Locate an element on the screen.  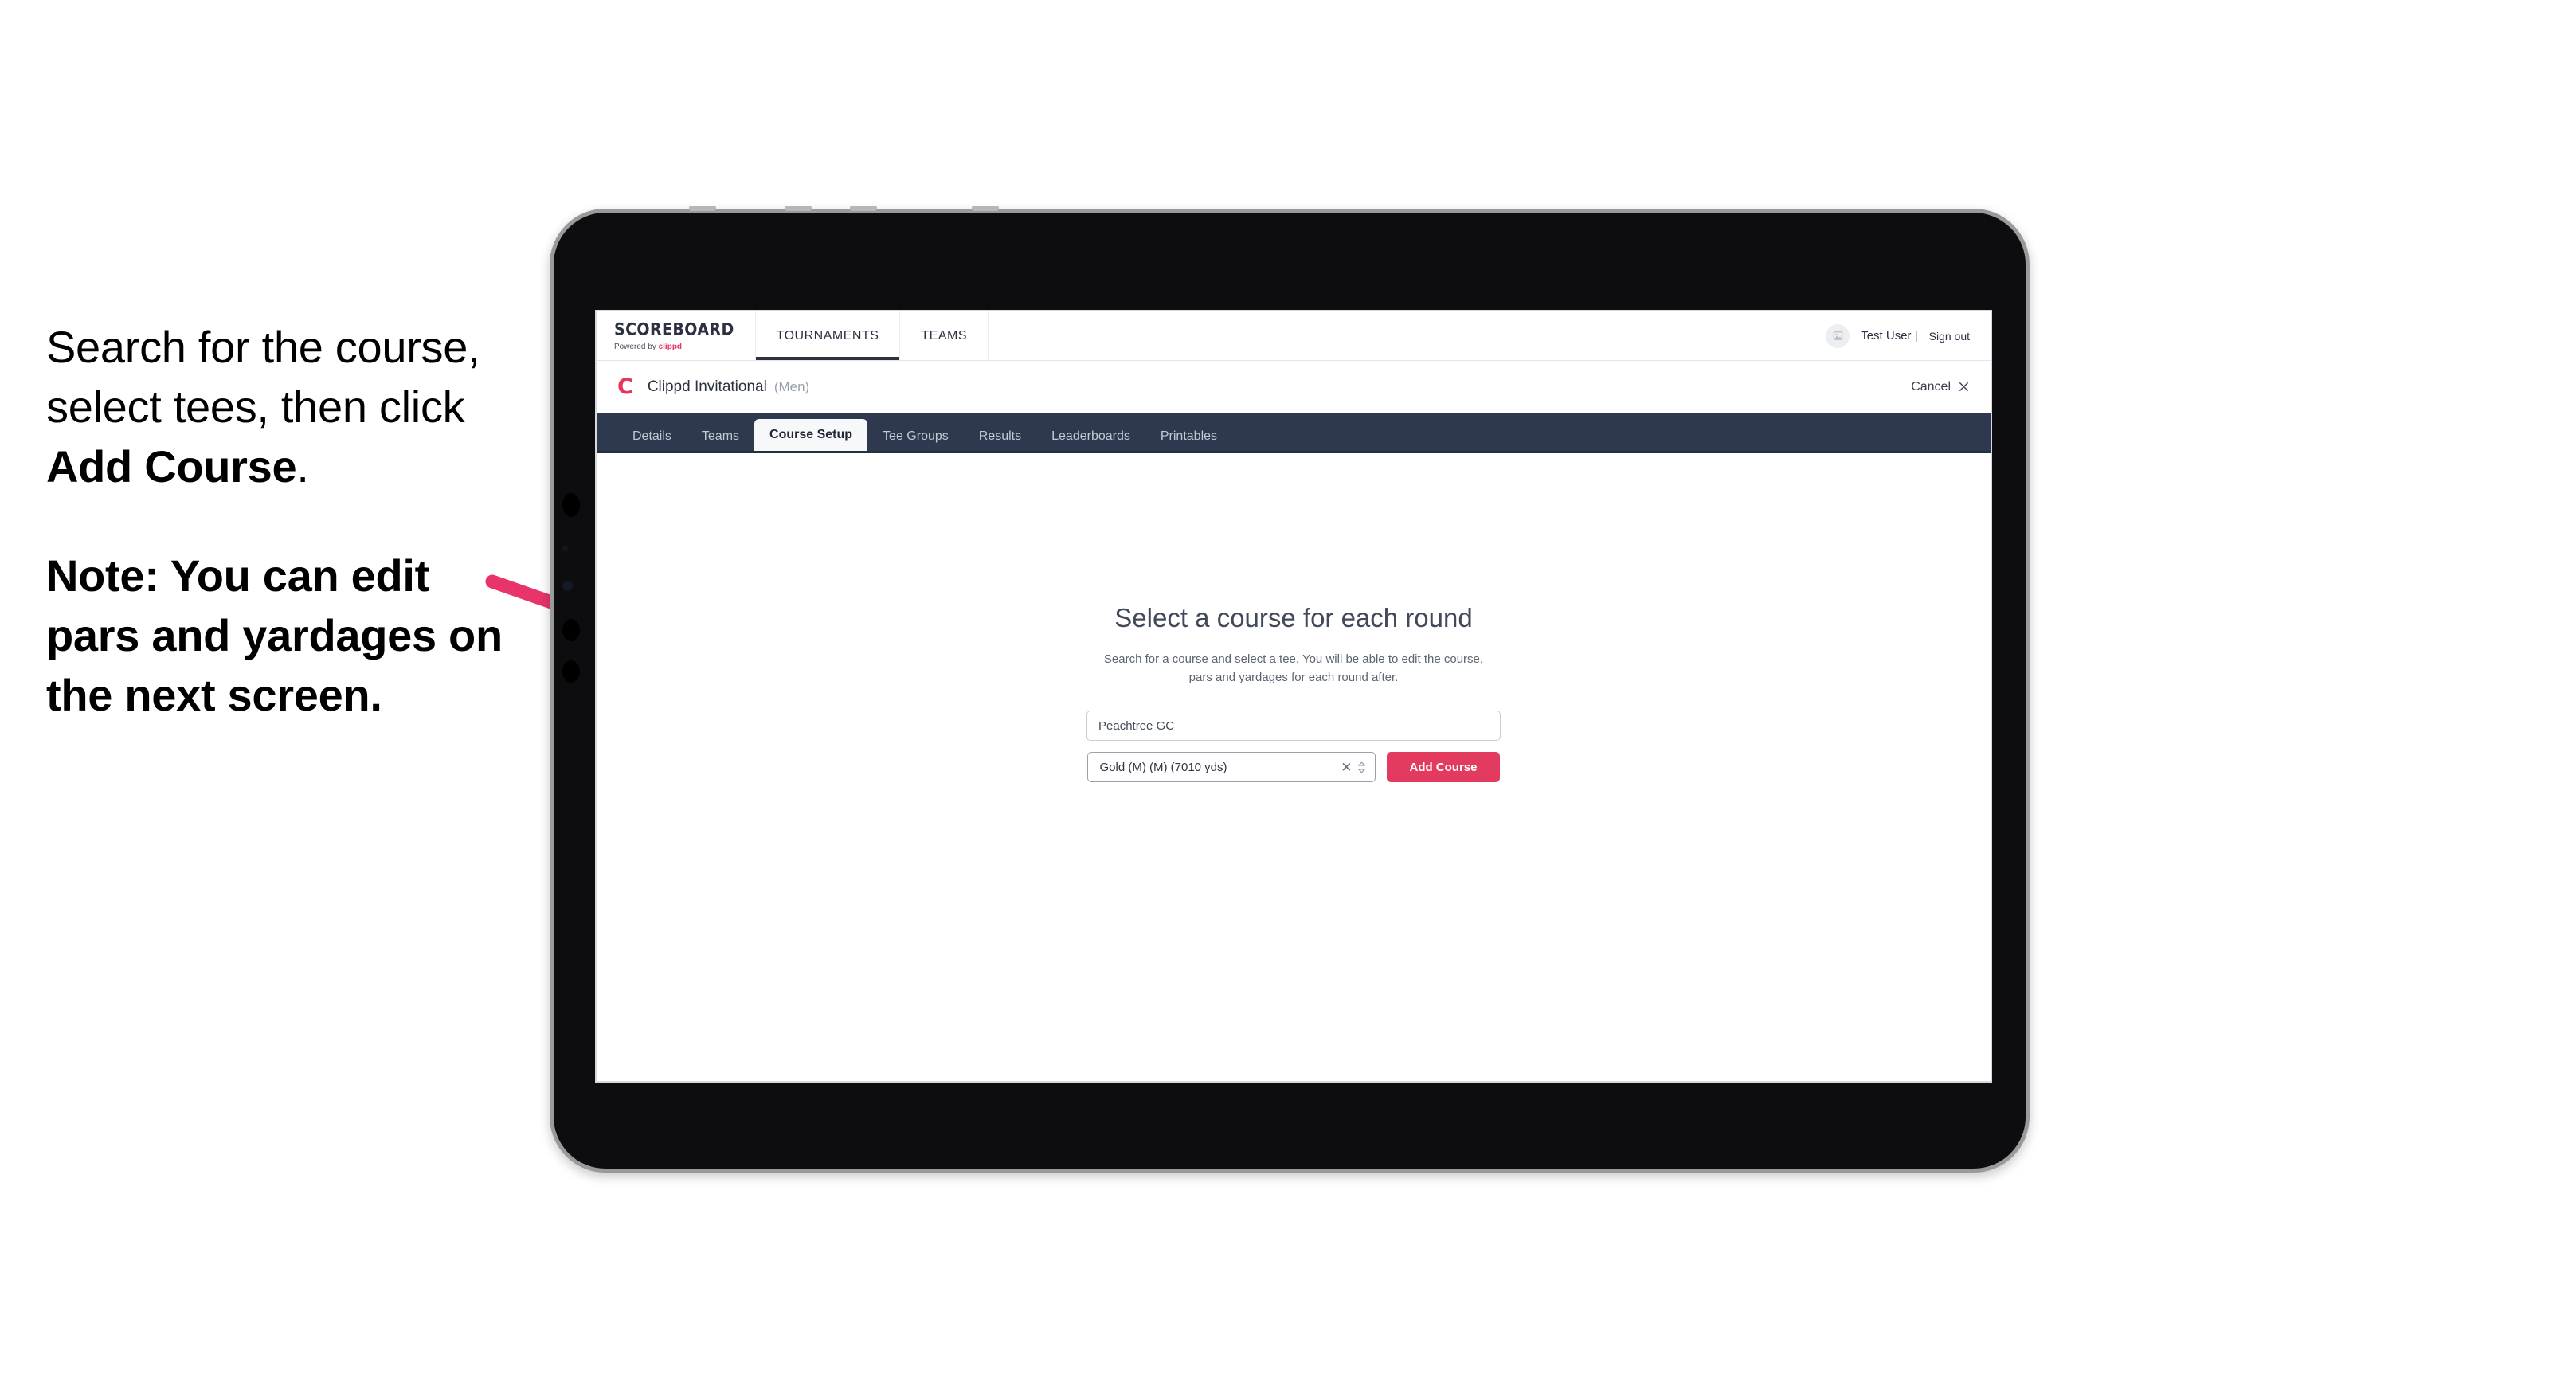
primary-nav: TOURNAMENTS TEAMS is located at coordinates (872, 335).